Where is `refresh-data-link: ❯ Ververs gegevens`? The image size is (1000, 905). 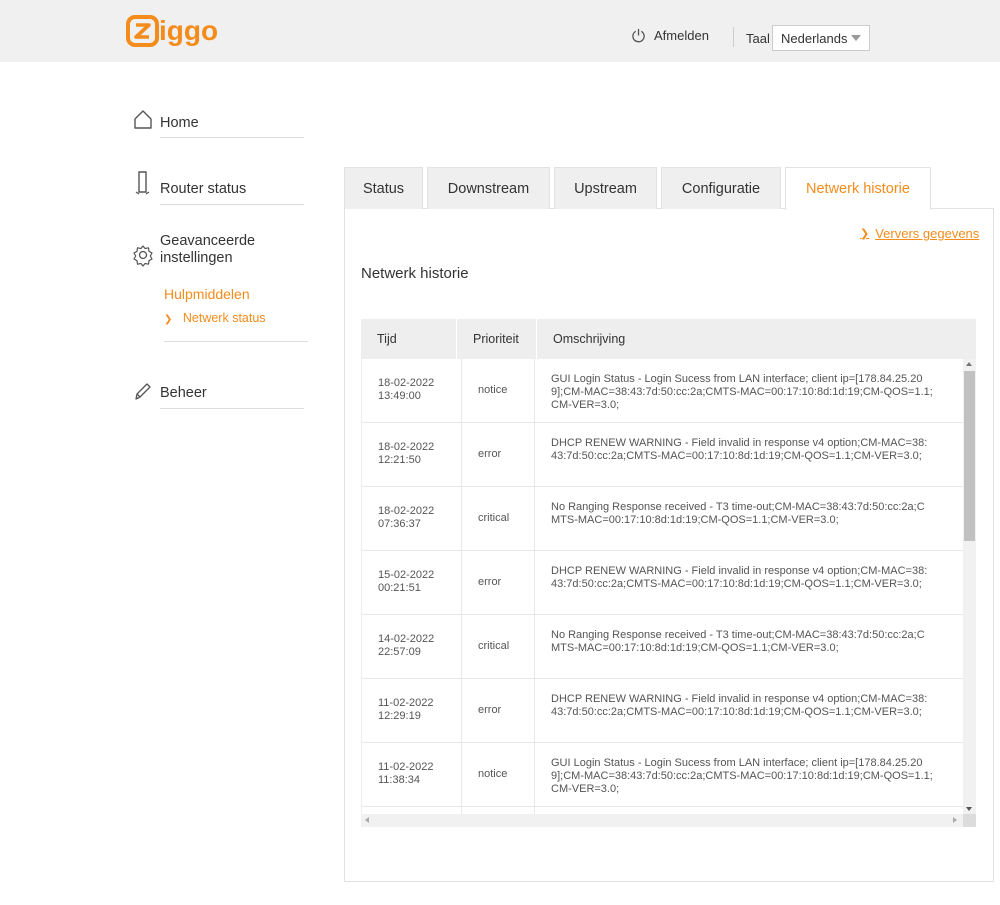
refresh-data-link: ❯ Ververs gegevens is located at coordinates (919, 233).